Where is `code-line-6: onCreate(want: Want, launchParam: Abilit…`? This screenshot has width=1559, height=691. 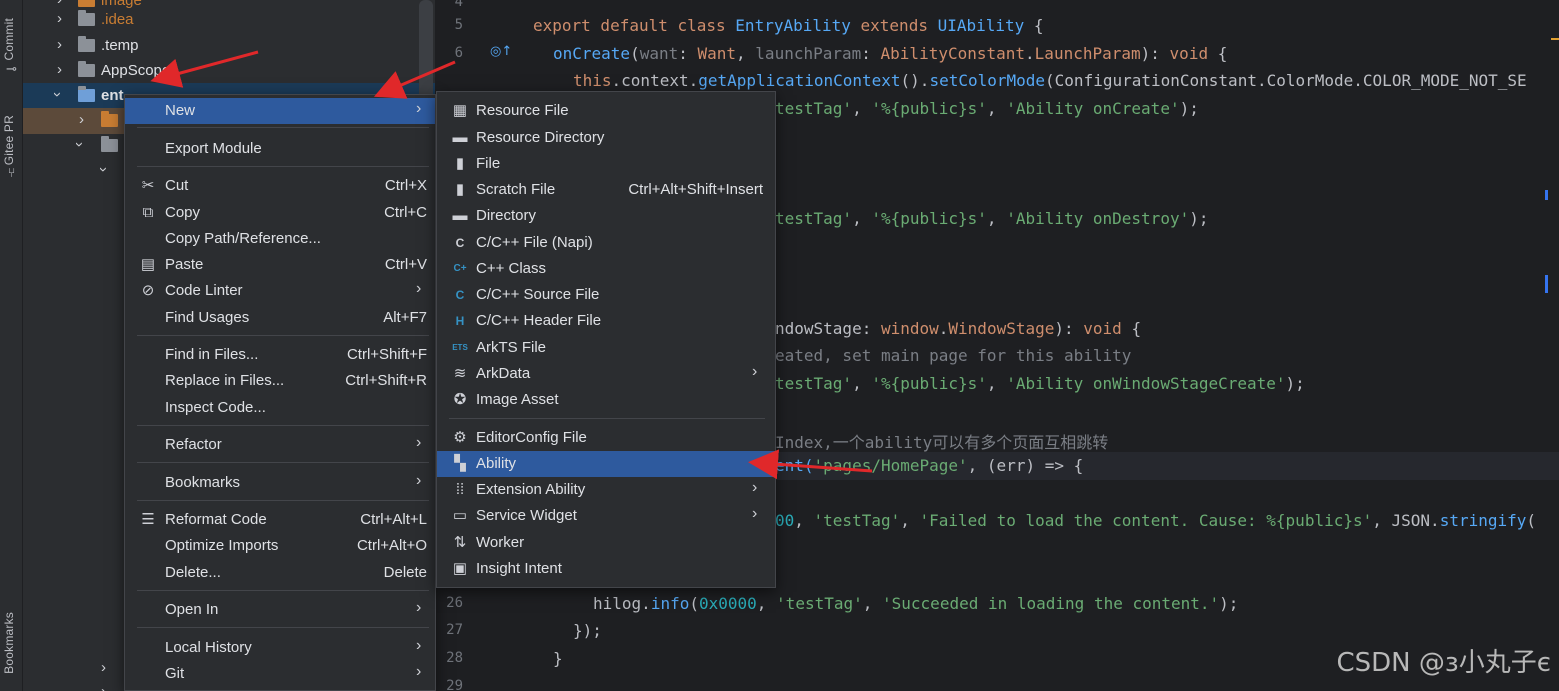
code-line-6: onCreate(want: Want, launchParam: Abilit… is located at coordinates (890, 53).